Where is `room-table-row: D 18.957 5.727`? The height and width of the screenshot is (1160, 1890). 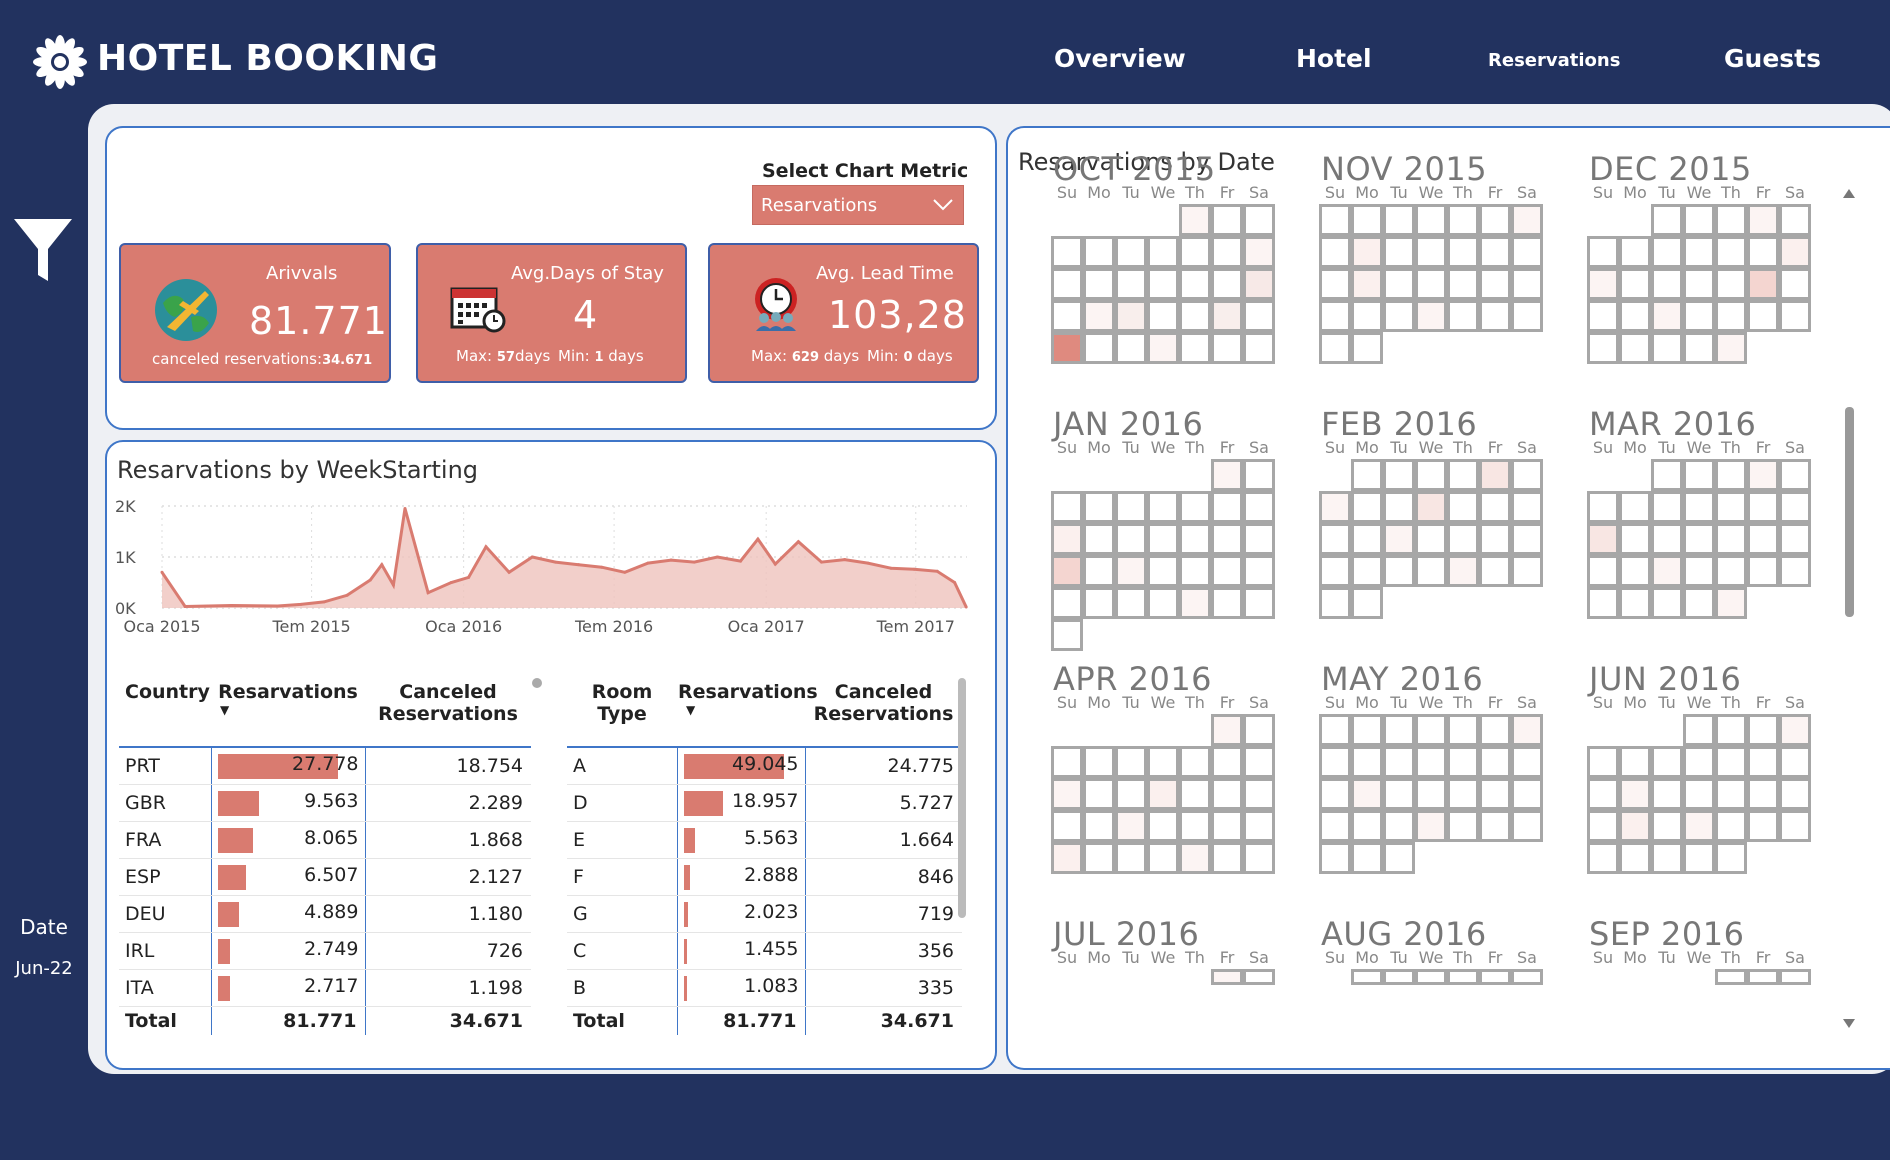
room-table-row: D 18.957 5.727 is located at coordinates (764, 803).